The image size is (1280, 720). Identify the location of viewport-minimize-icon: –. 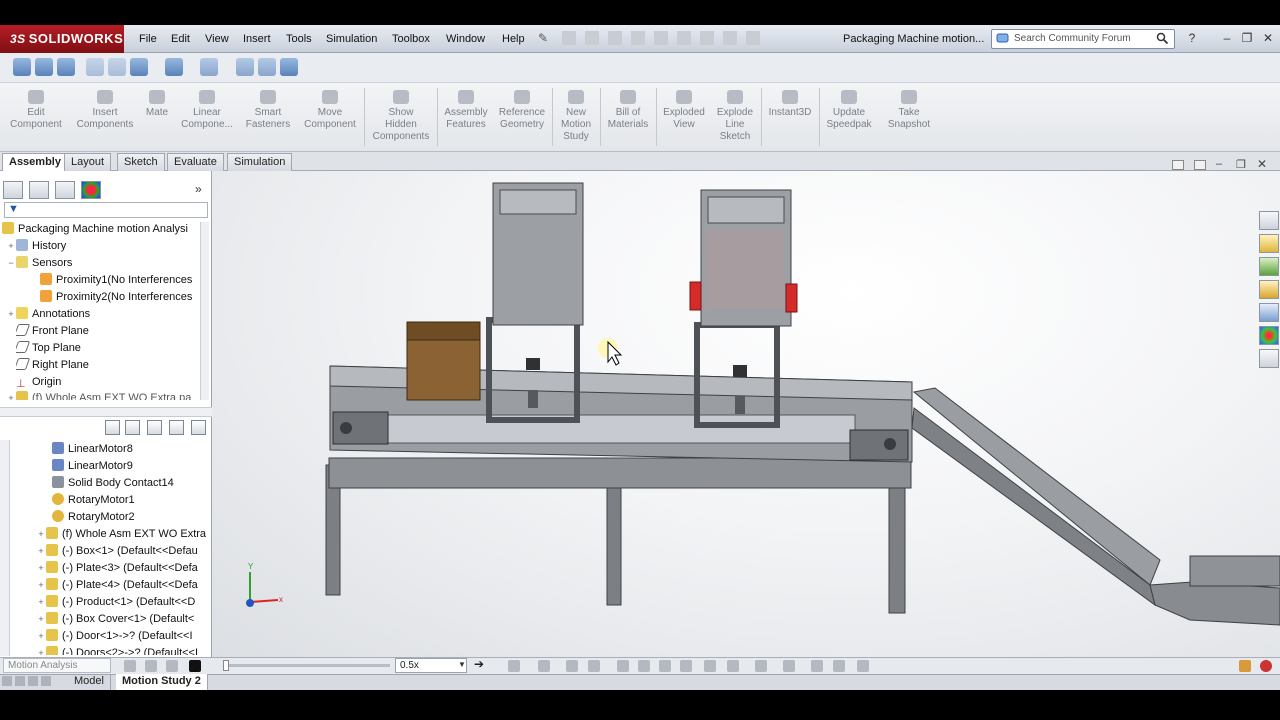
(1219, 164).